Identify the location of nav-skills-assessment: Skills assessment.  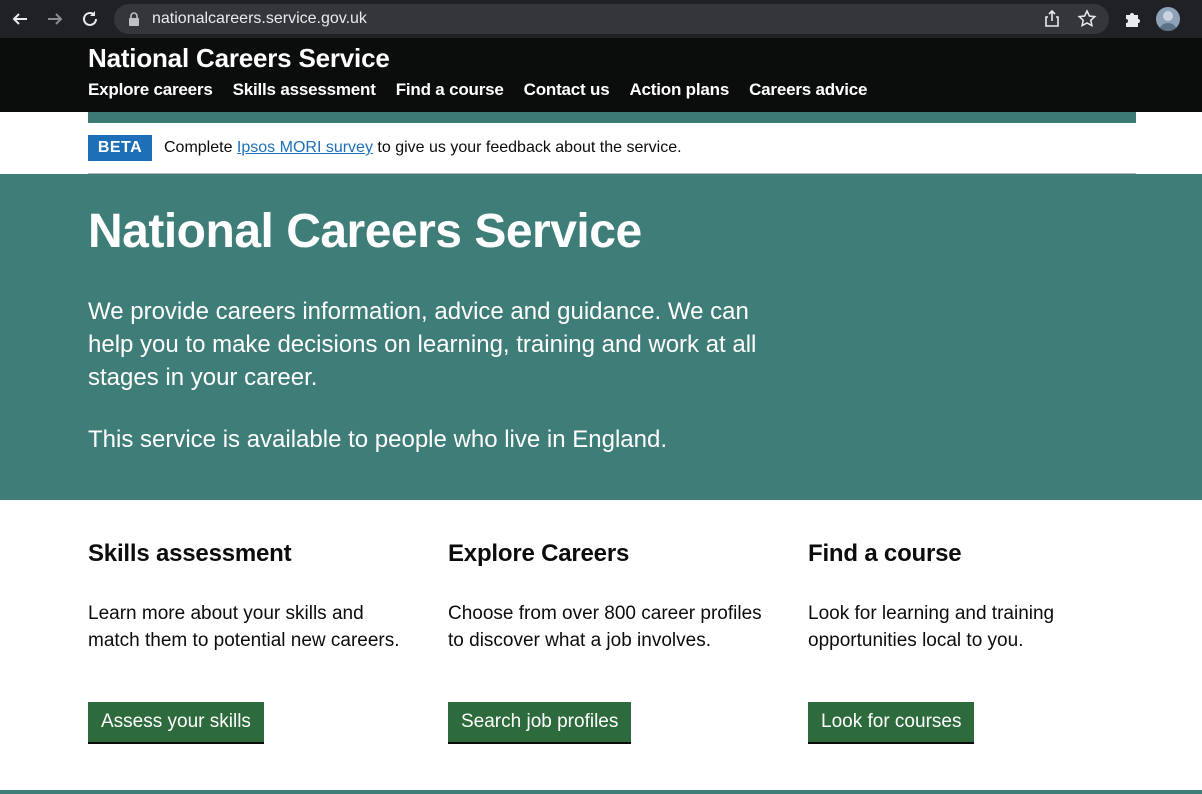
(304, 90).